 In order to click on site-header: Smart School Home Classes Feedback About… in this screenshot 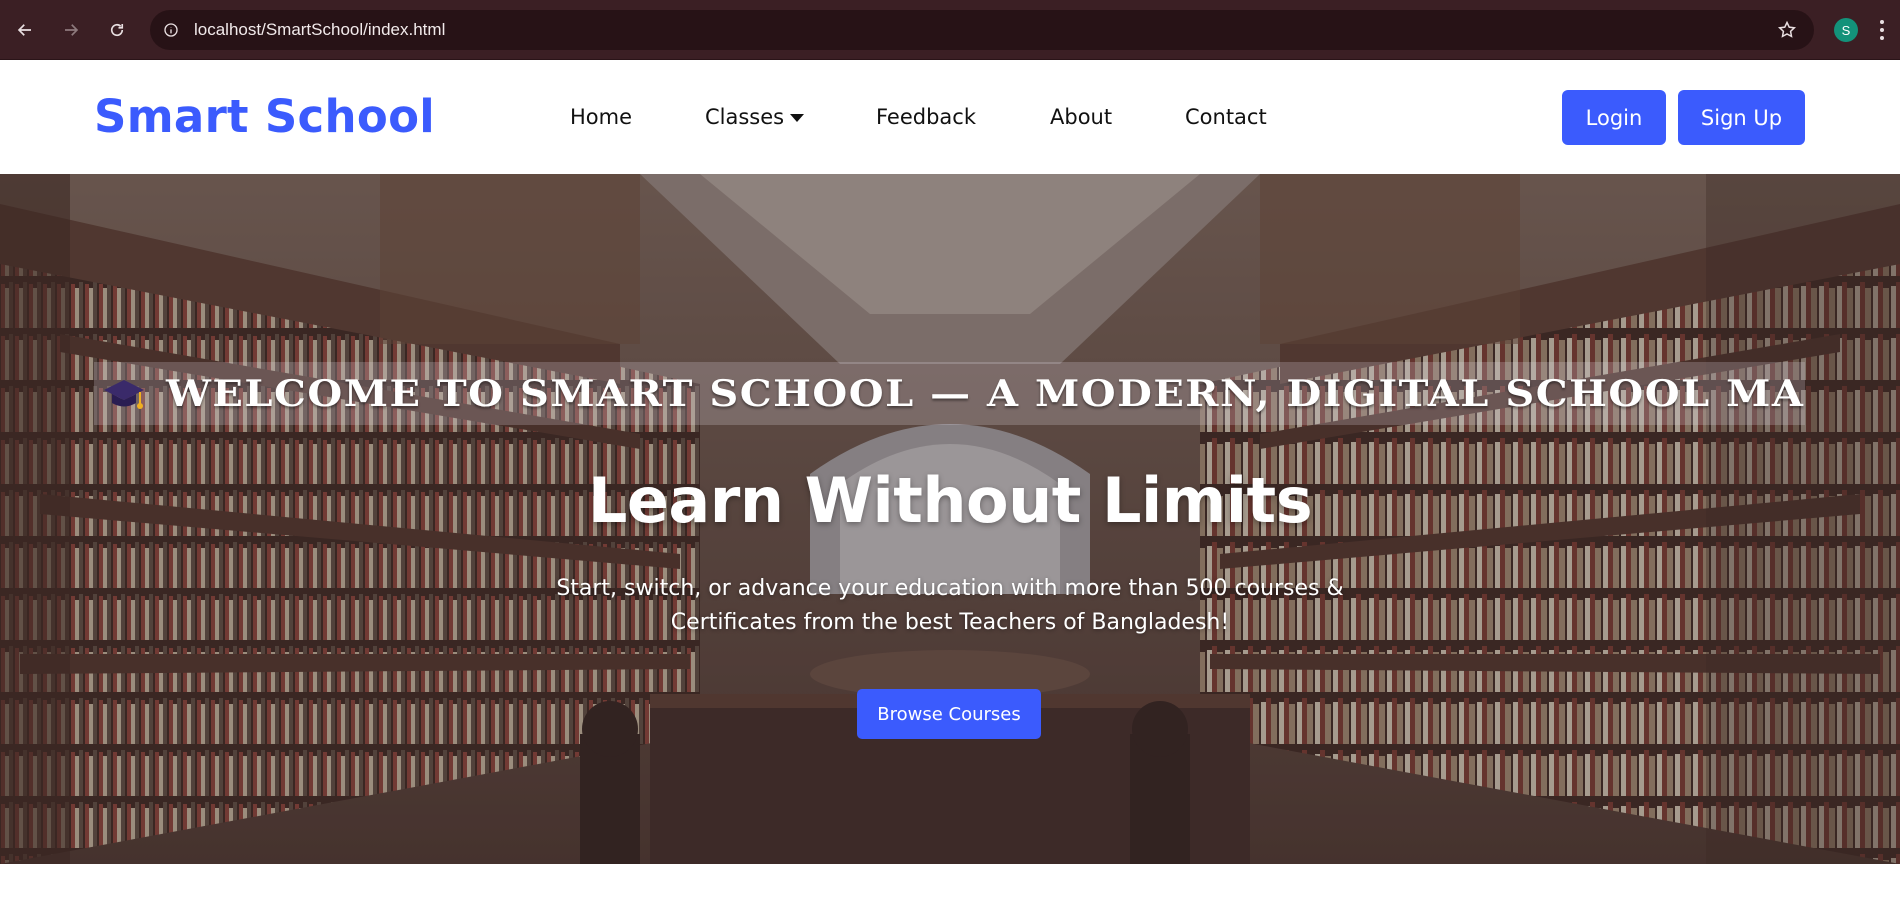, I will do `click(950, 117)`.